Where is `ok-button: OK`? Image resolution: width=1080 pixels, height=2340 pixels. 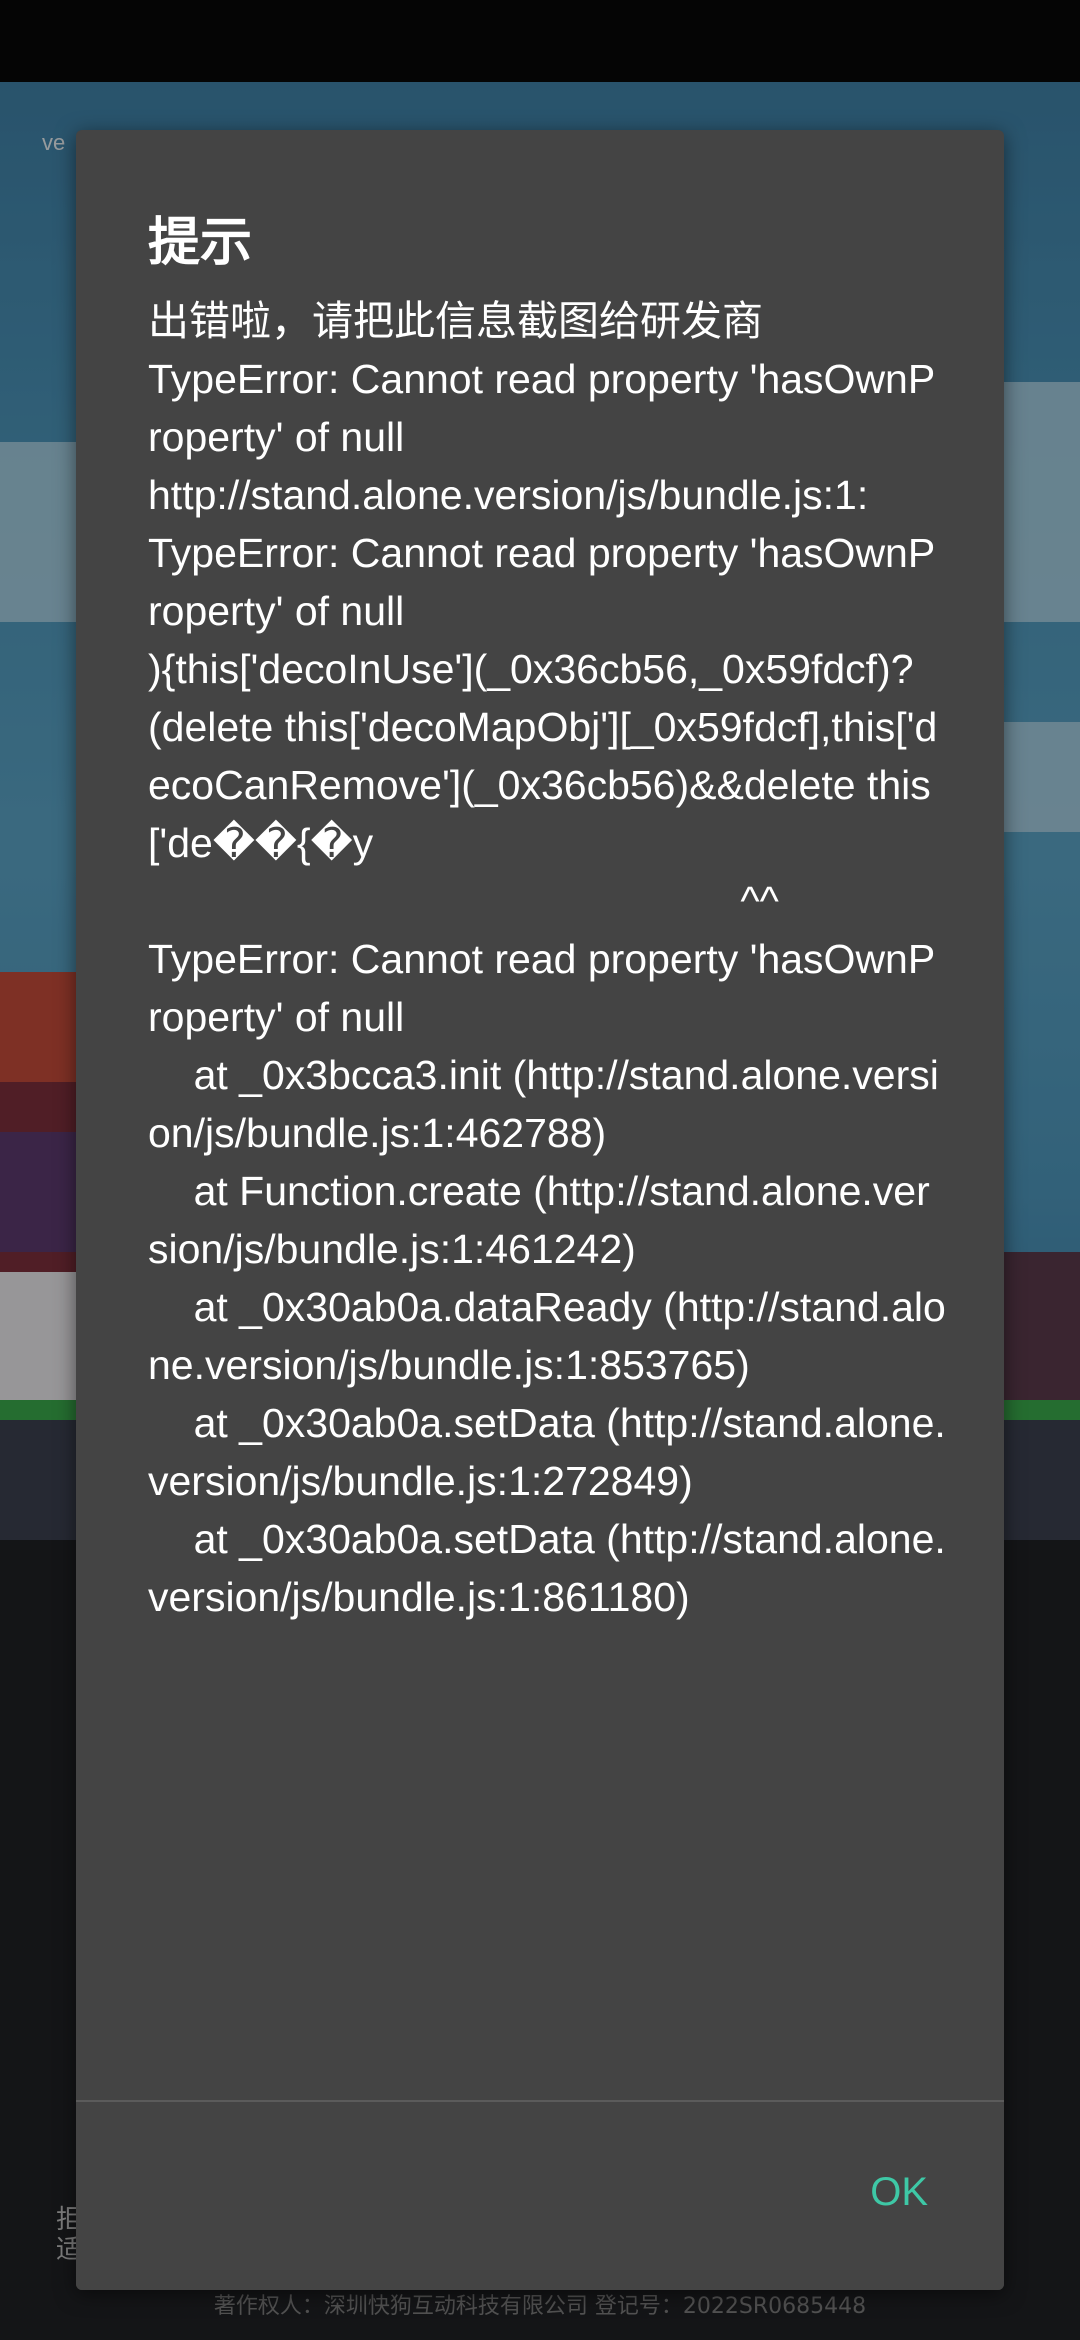 ok-button: OK is located at coordinates (899, 2192).